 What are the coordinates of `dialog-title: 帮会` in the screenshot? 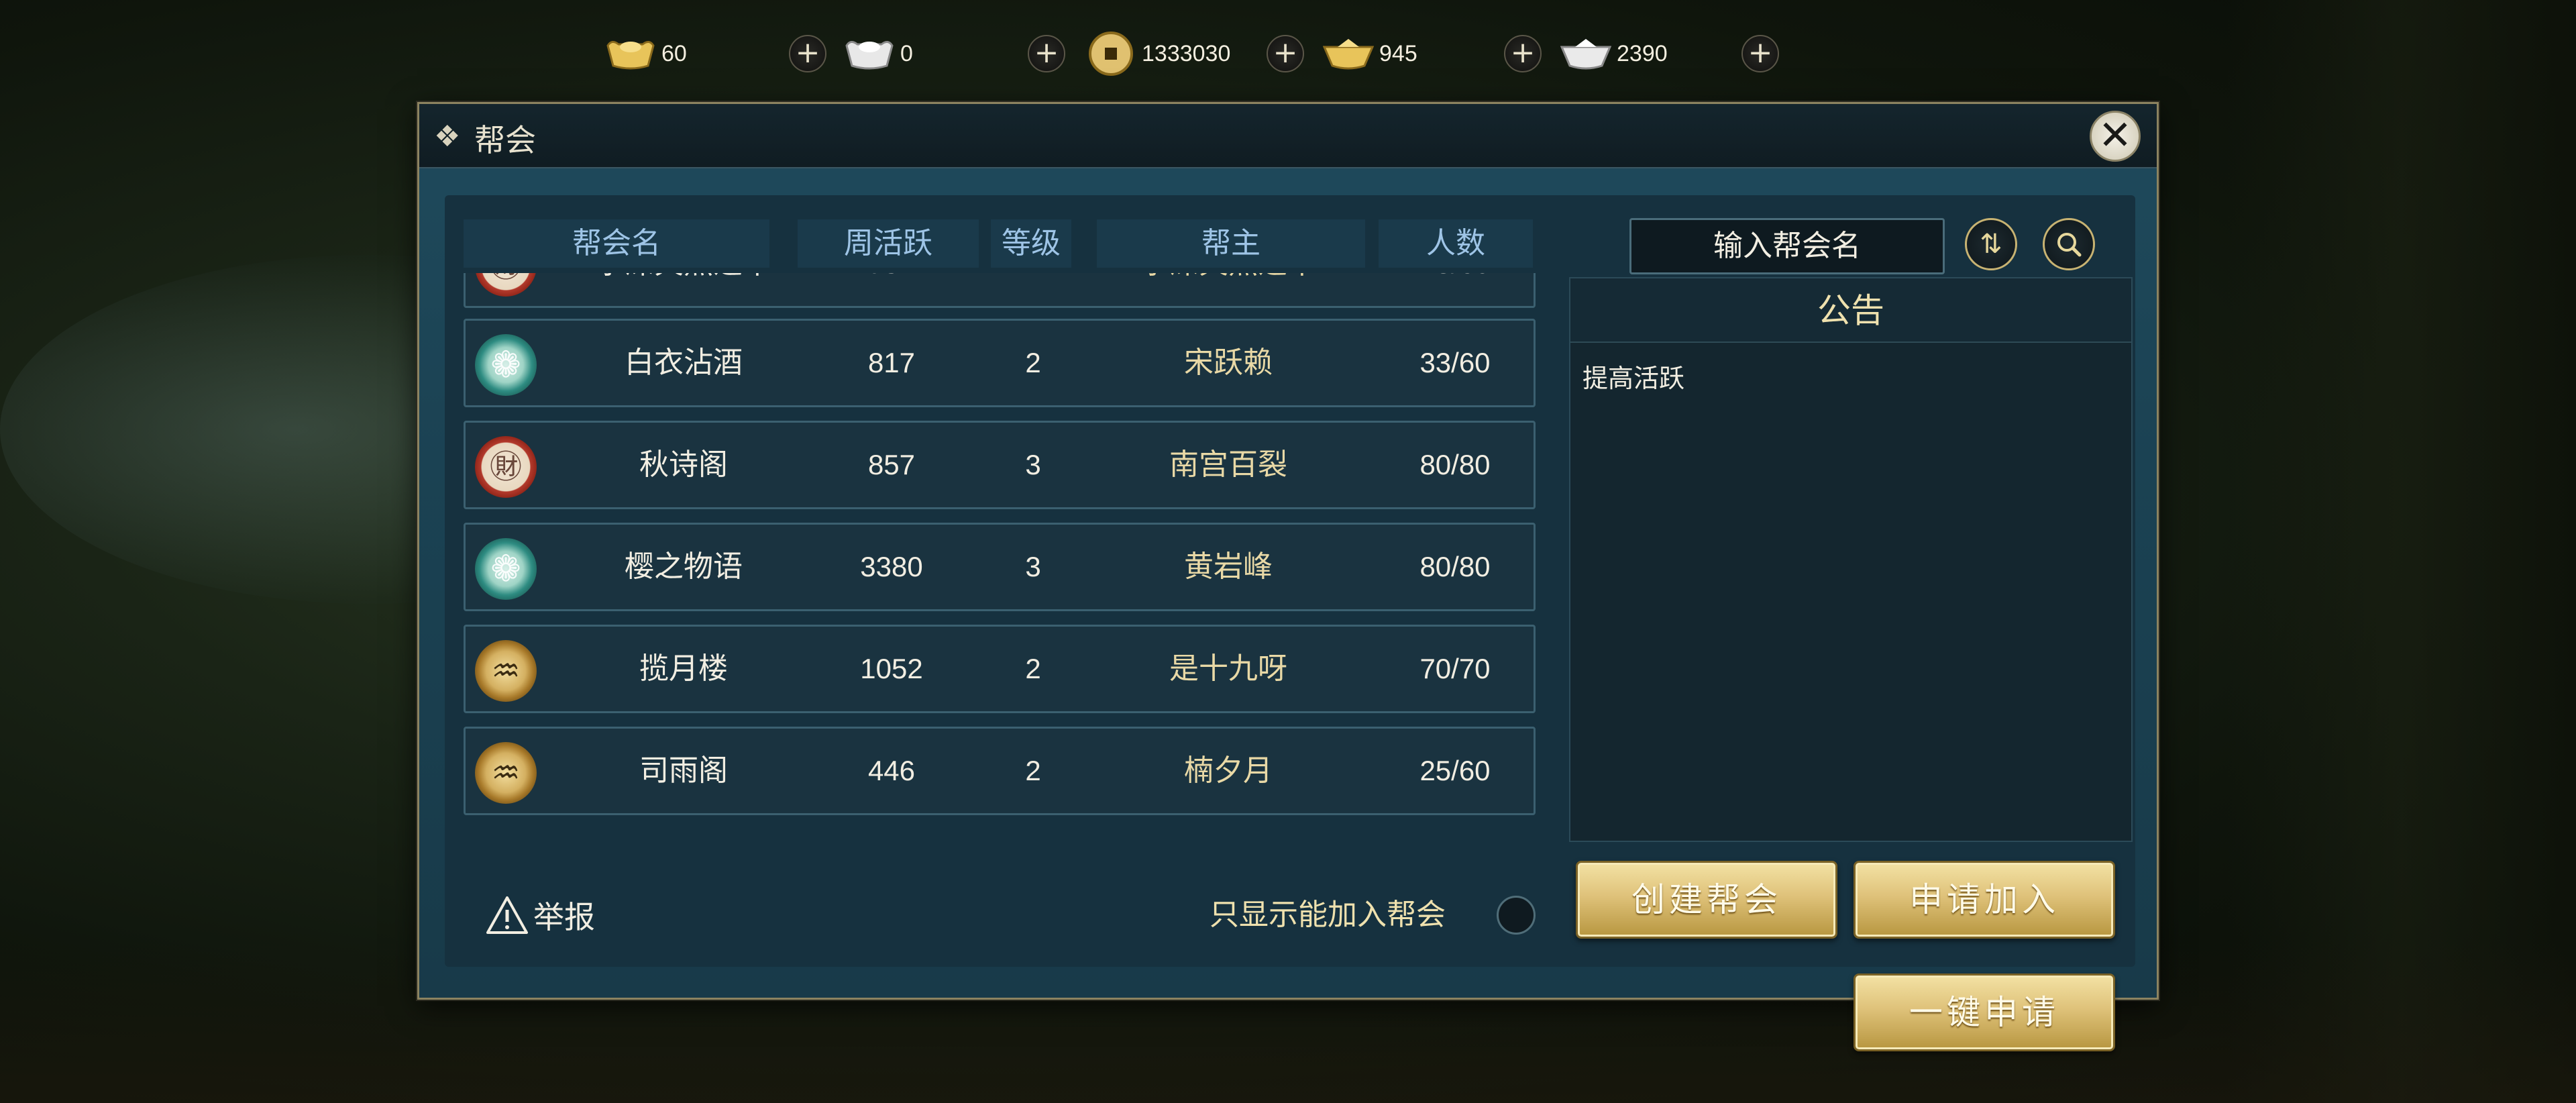 It's located at (505, 140).